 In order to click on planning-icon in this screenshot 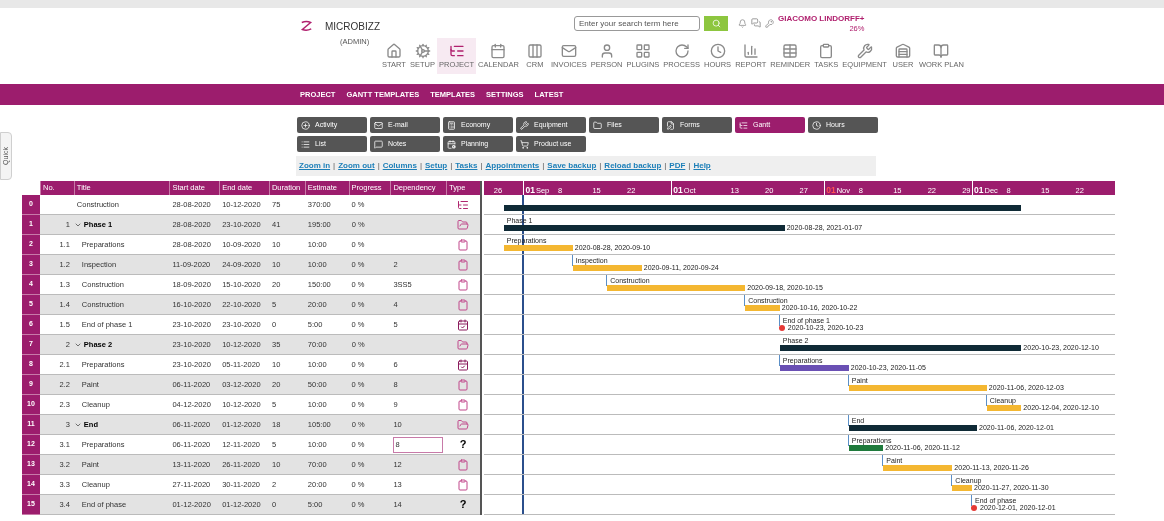, I will do `click(451, 144)`.